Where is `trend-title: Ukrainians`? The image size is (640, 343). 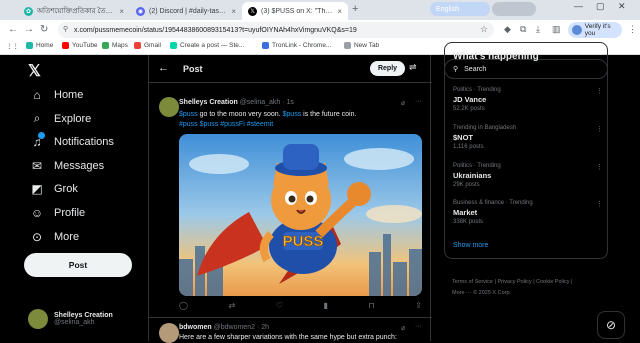 trend-title: Ukrainians is located at coordinates (472, 175).